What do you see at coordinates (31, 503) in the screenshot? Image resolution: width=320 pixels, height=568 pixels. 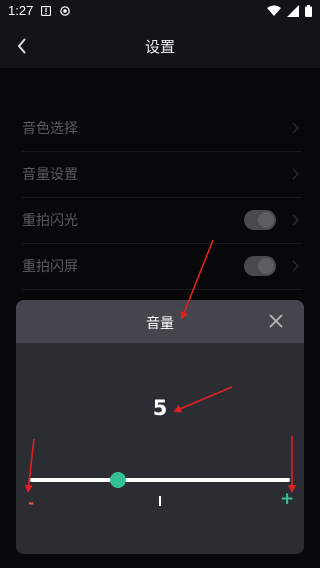 I see `slider-minus-label: -` at bounding box center [31, 503].